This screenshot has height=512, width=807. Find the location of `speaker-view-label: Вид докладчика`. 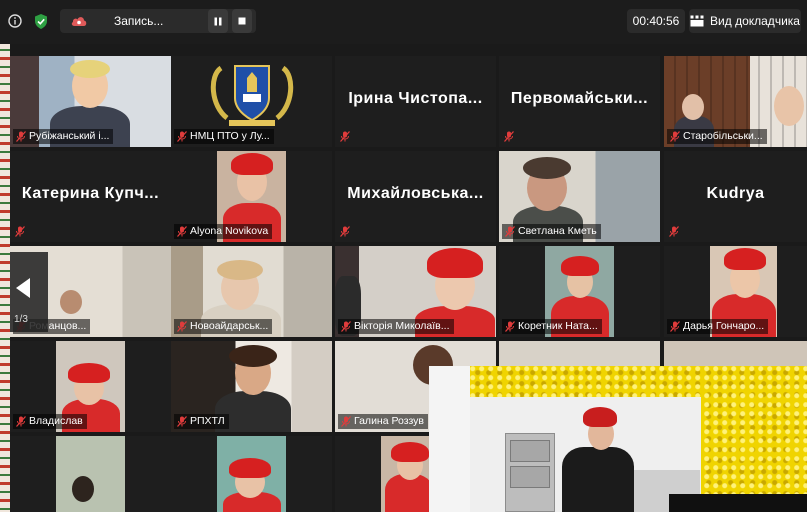

speaker-view-label: Вид докладчика is located at coordinates (755, 21).